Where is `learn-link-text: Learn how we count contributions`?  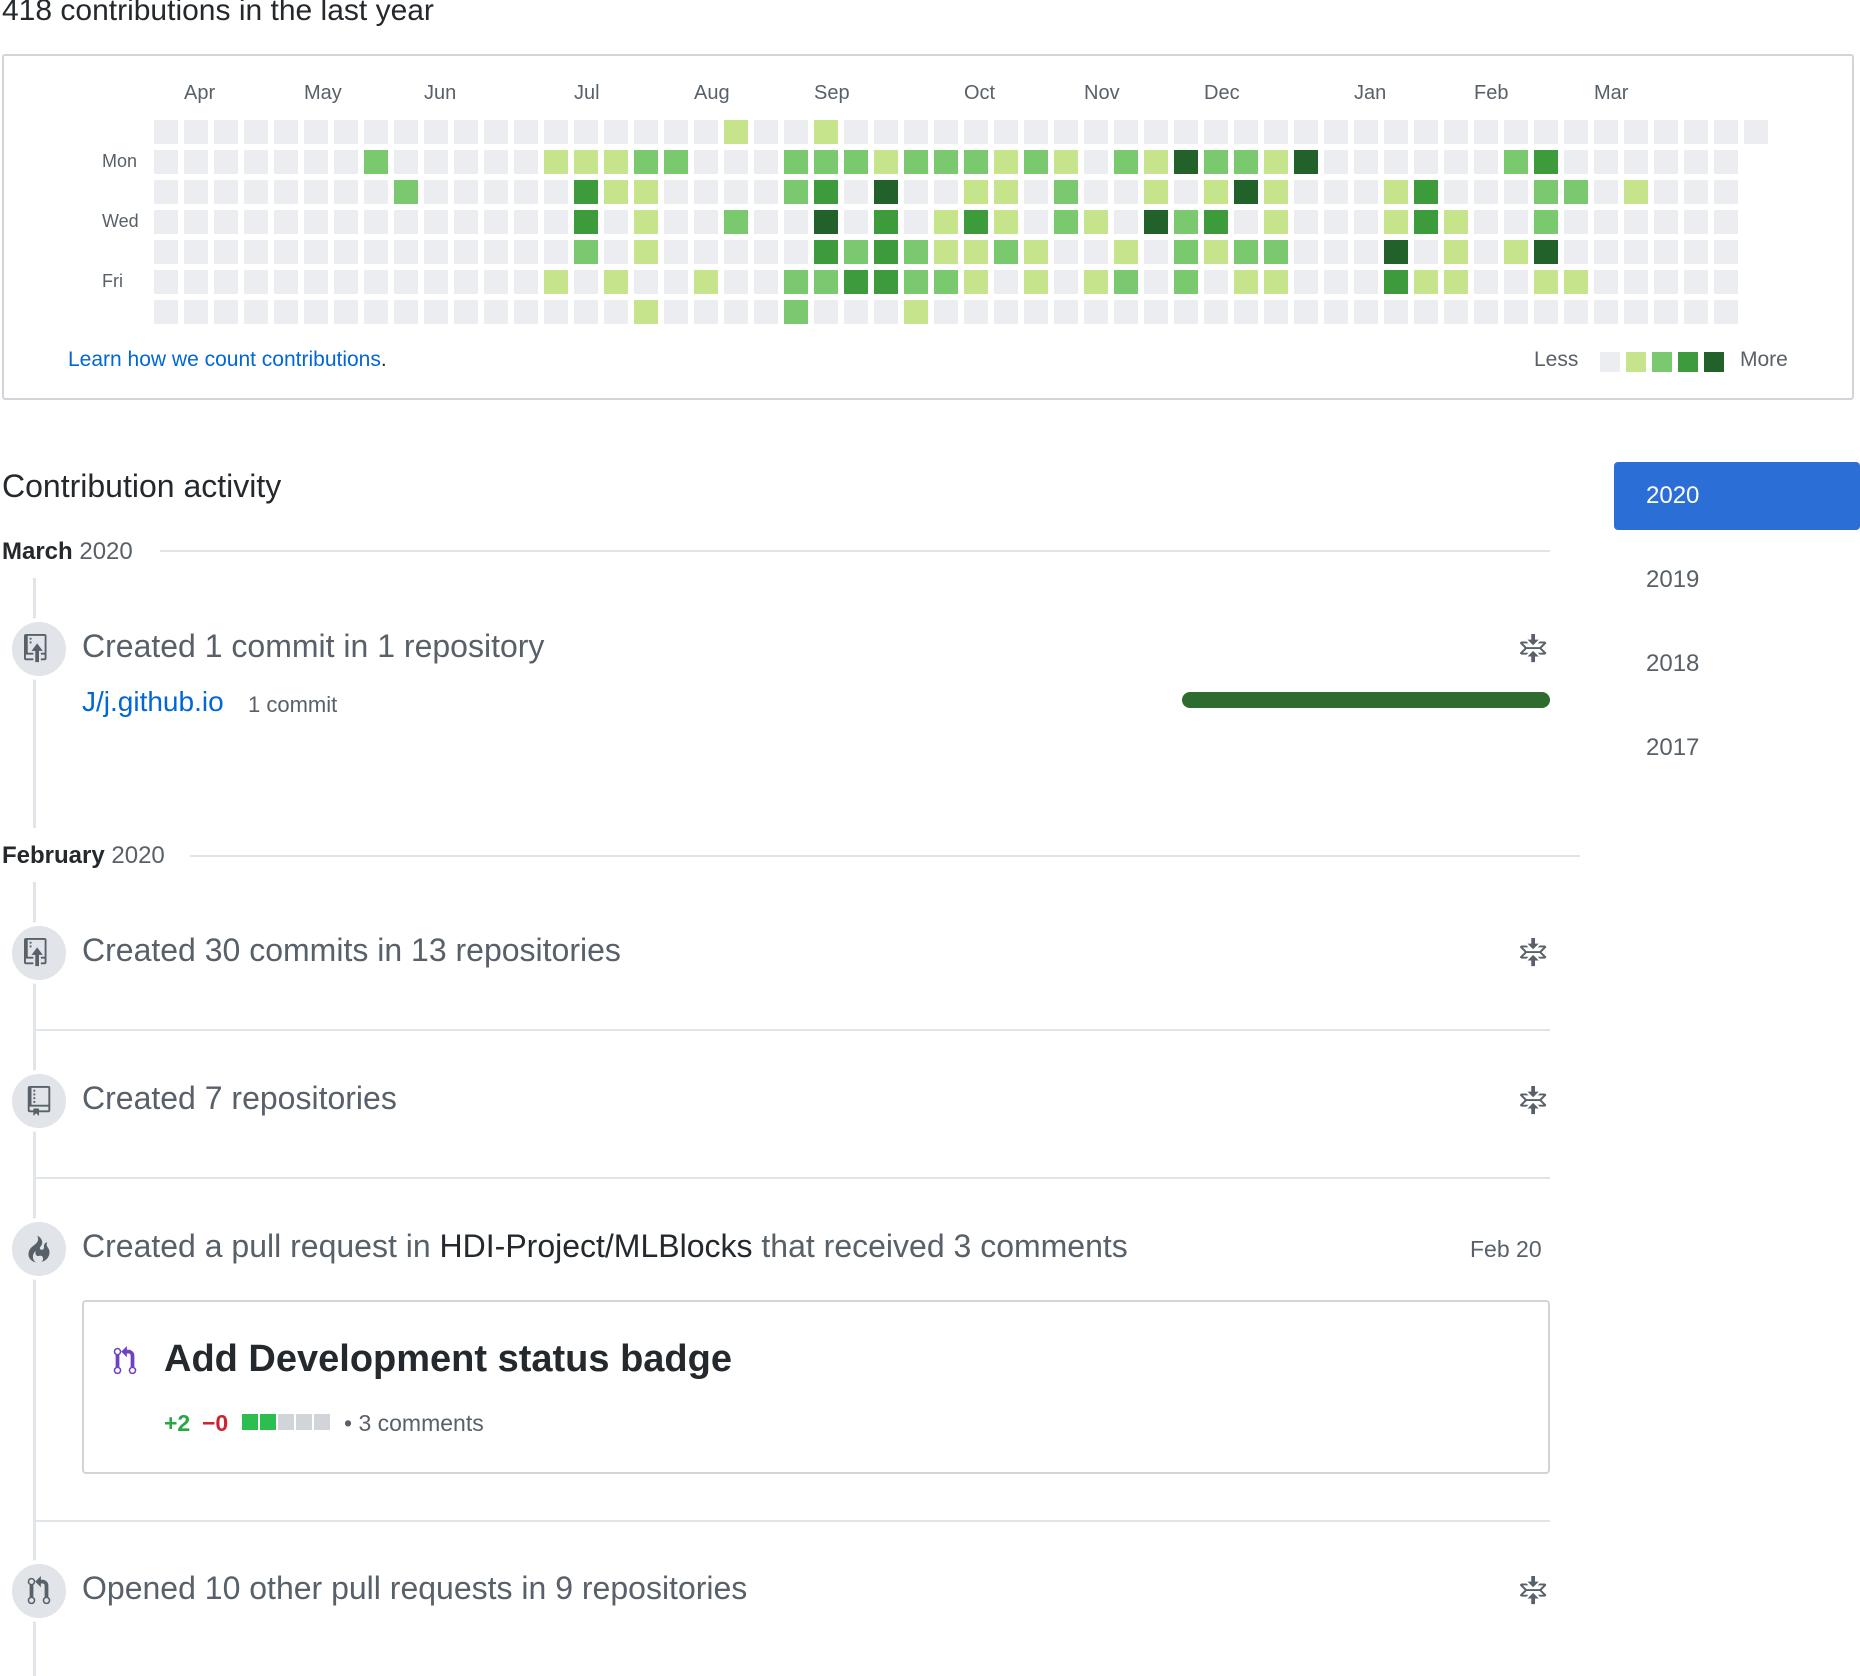 learn-link-text: Learn how we count contributions is located at coordinates (224, 359).